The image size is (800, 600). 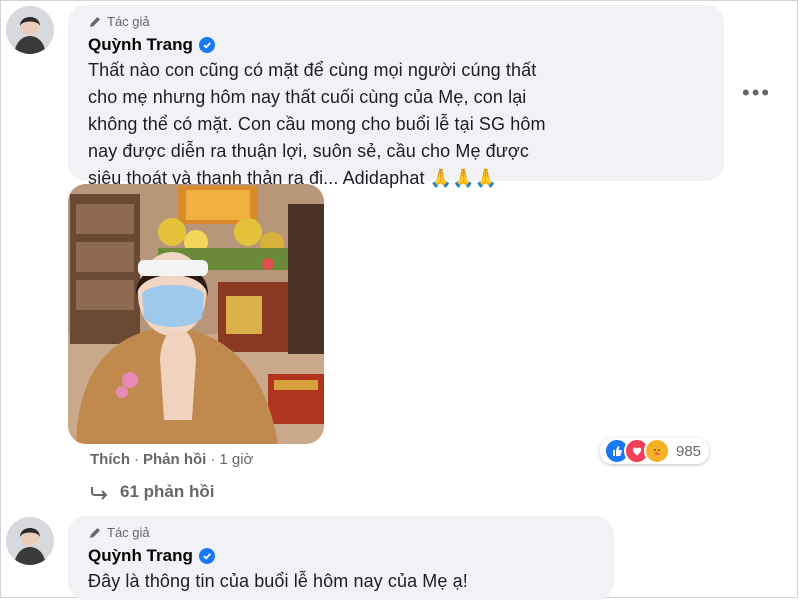 I want to click on photo-image, so click(x=196, y=314).